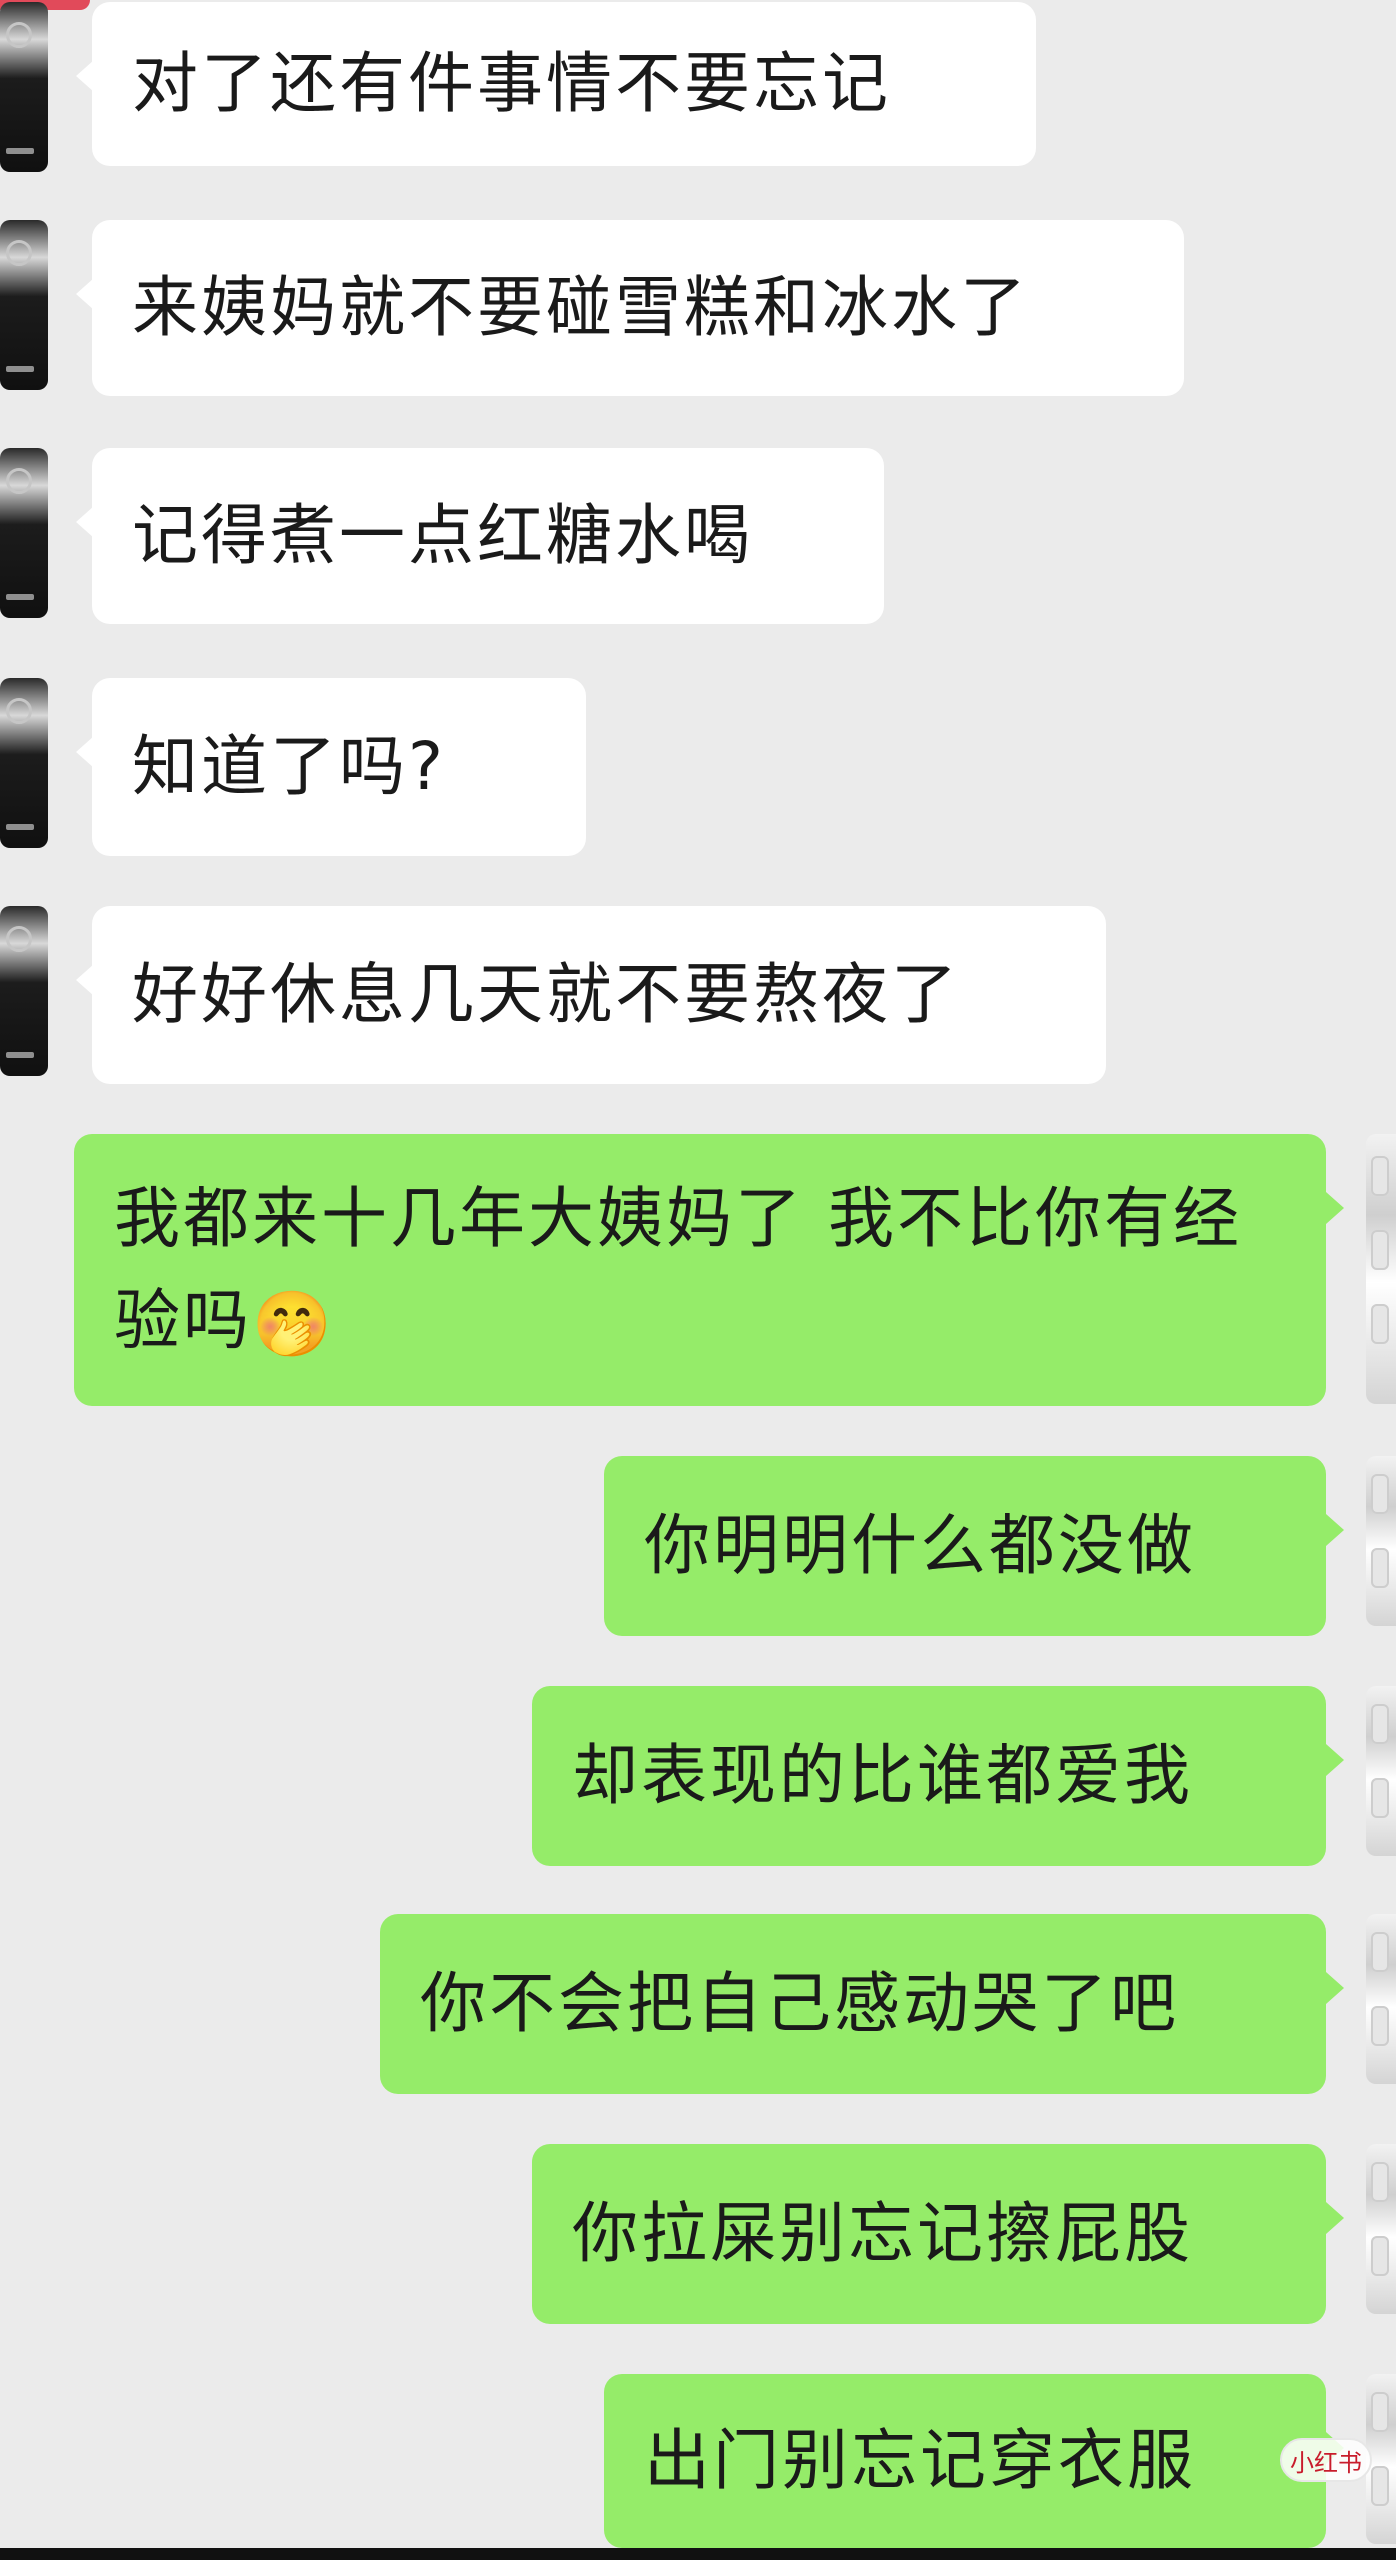 The width and height of the screenshot is (1396, 2560). I want to click on outgoing-message-bubble: 你拉屎别忘记擦屁股, so click(938, 2234).